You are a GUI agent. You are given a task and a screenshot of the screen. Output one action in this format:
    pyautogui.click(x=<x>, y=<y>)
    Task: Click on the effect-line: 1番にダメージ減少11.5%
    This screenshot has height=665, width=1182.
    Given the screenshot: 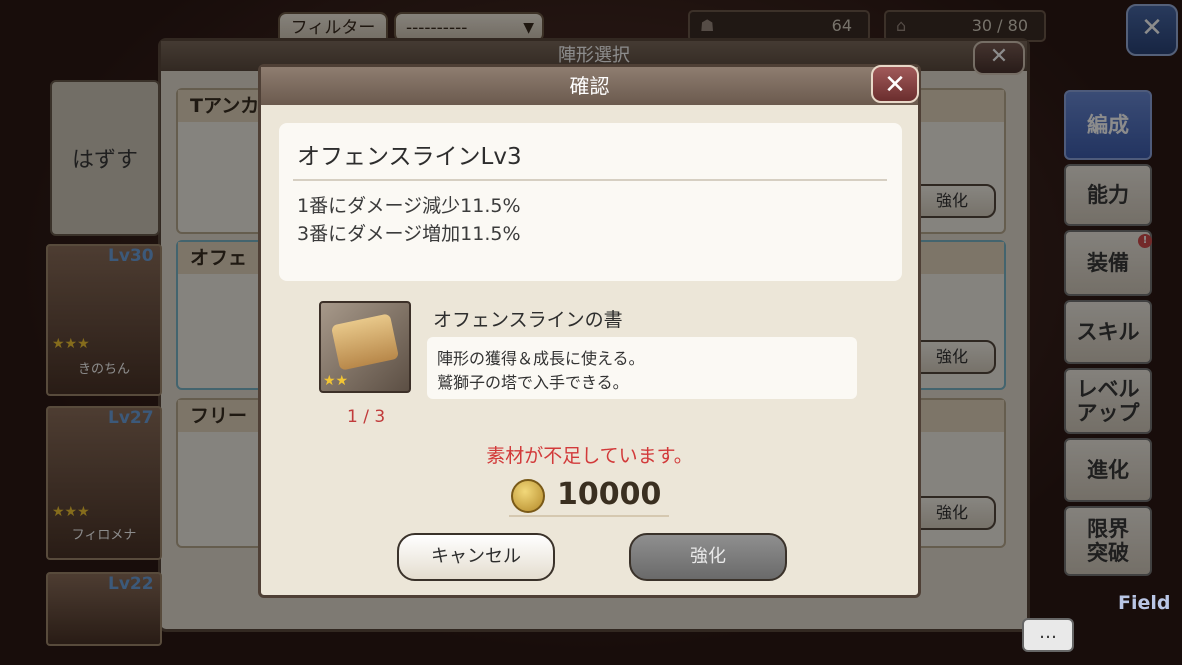 What is the action you would take?
    pyautogui.click(x=409, y=206)
    